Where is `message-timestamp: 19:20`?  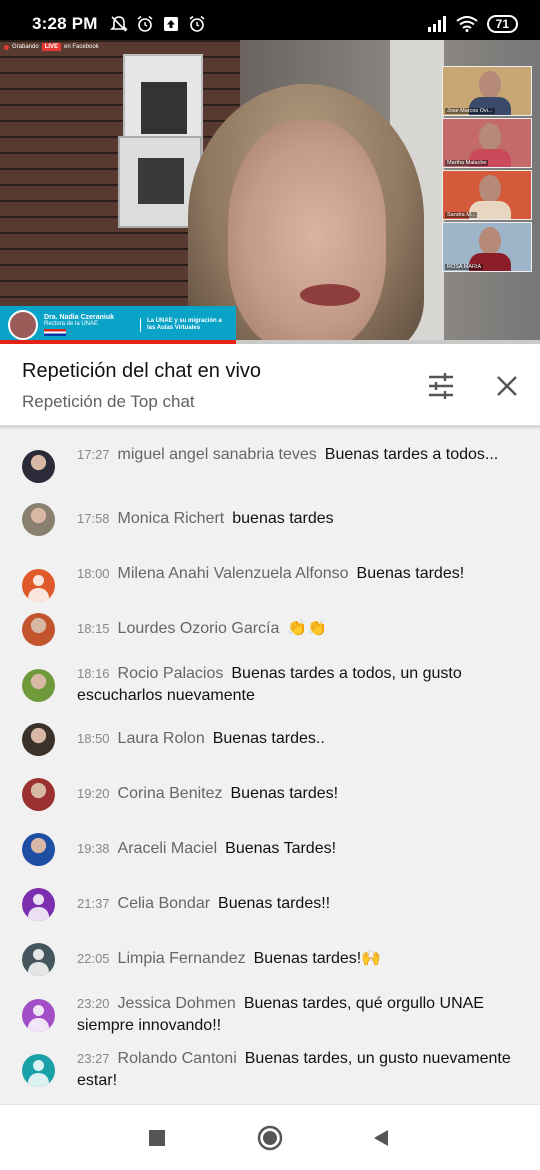 message-timestamp: 19:20 is located at coordinates (93, 793).